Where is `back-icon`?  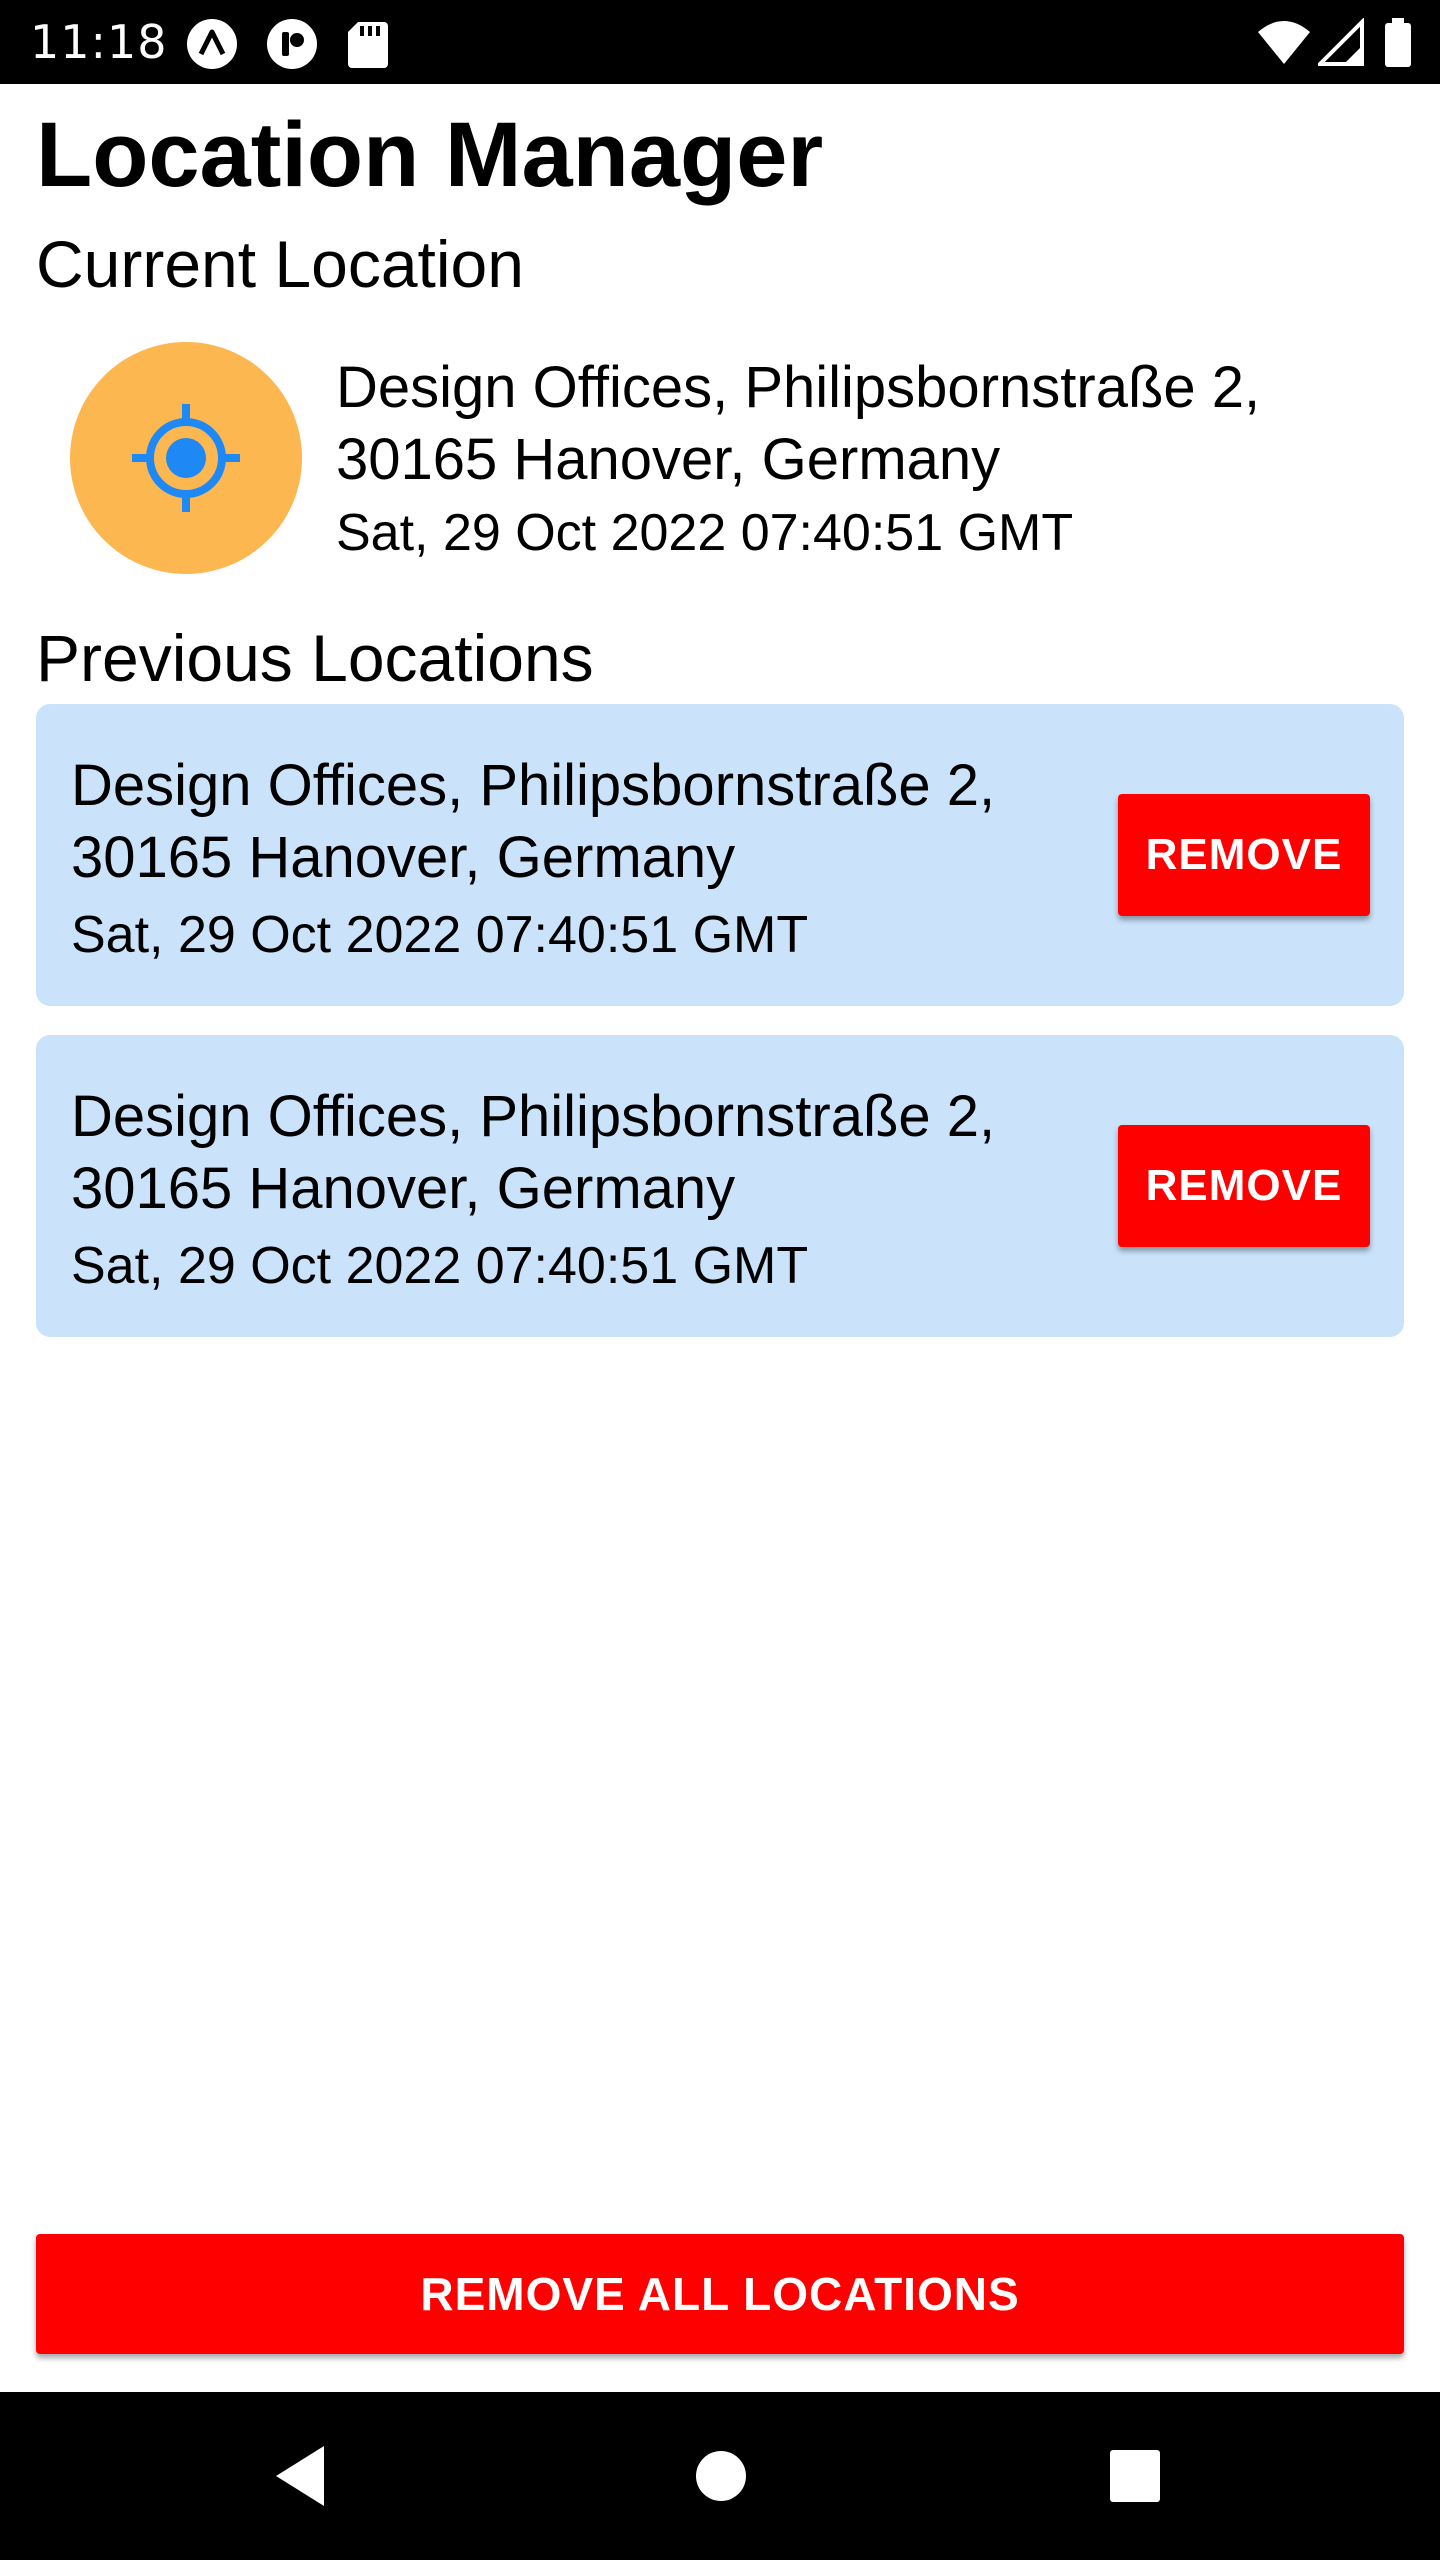
back-icon is located at coordinates (300, 2478).